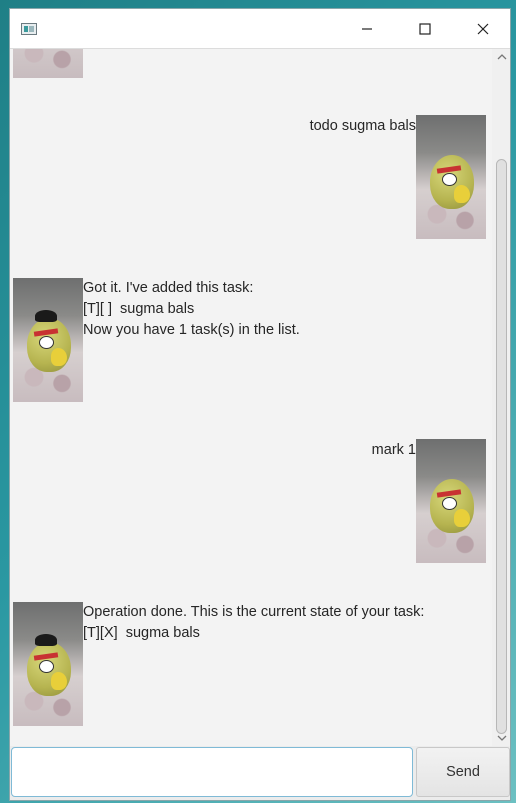  I want to click on maximize-icon, so click(425, 29).